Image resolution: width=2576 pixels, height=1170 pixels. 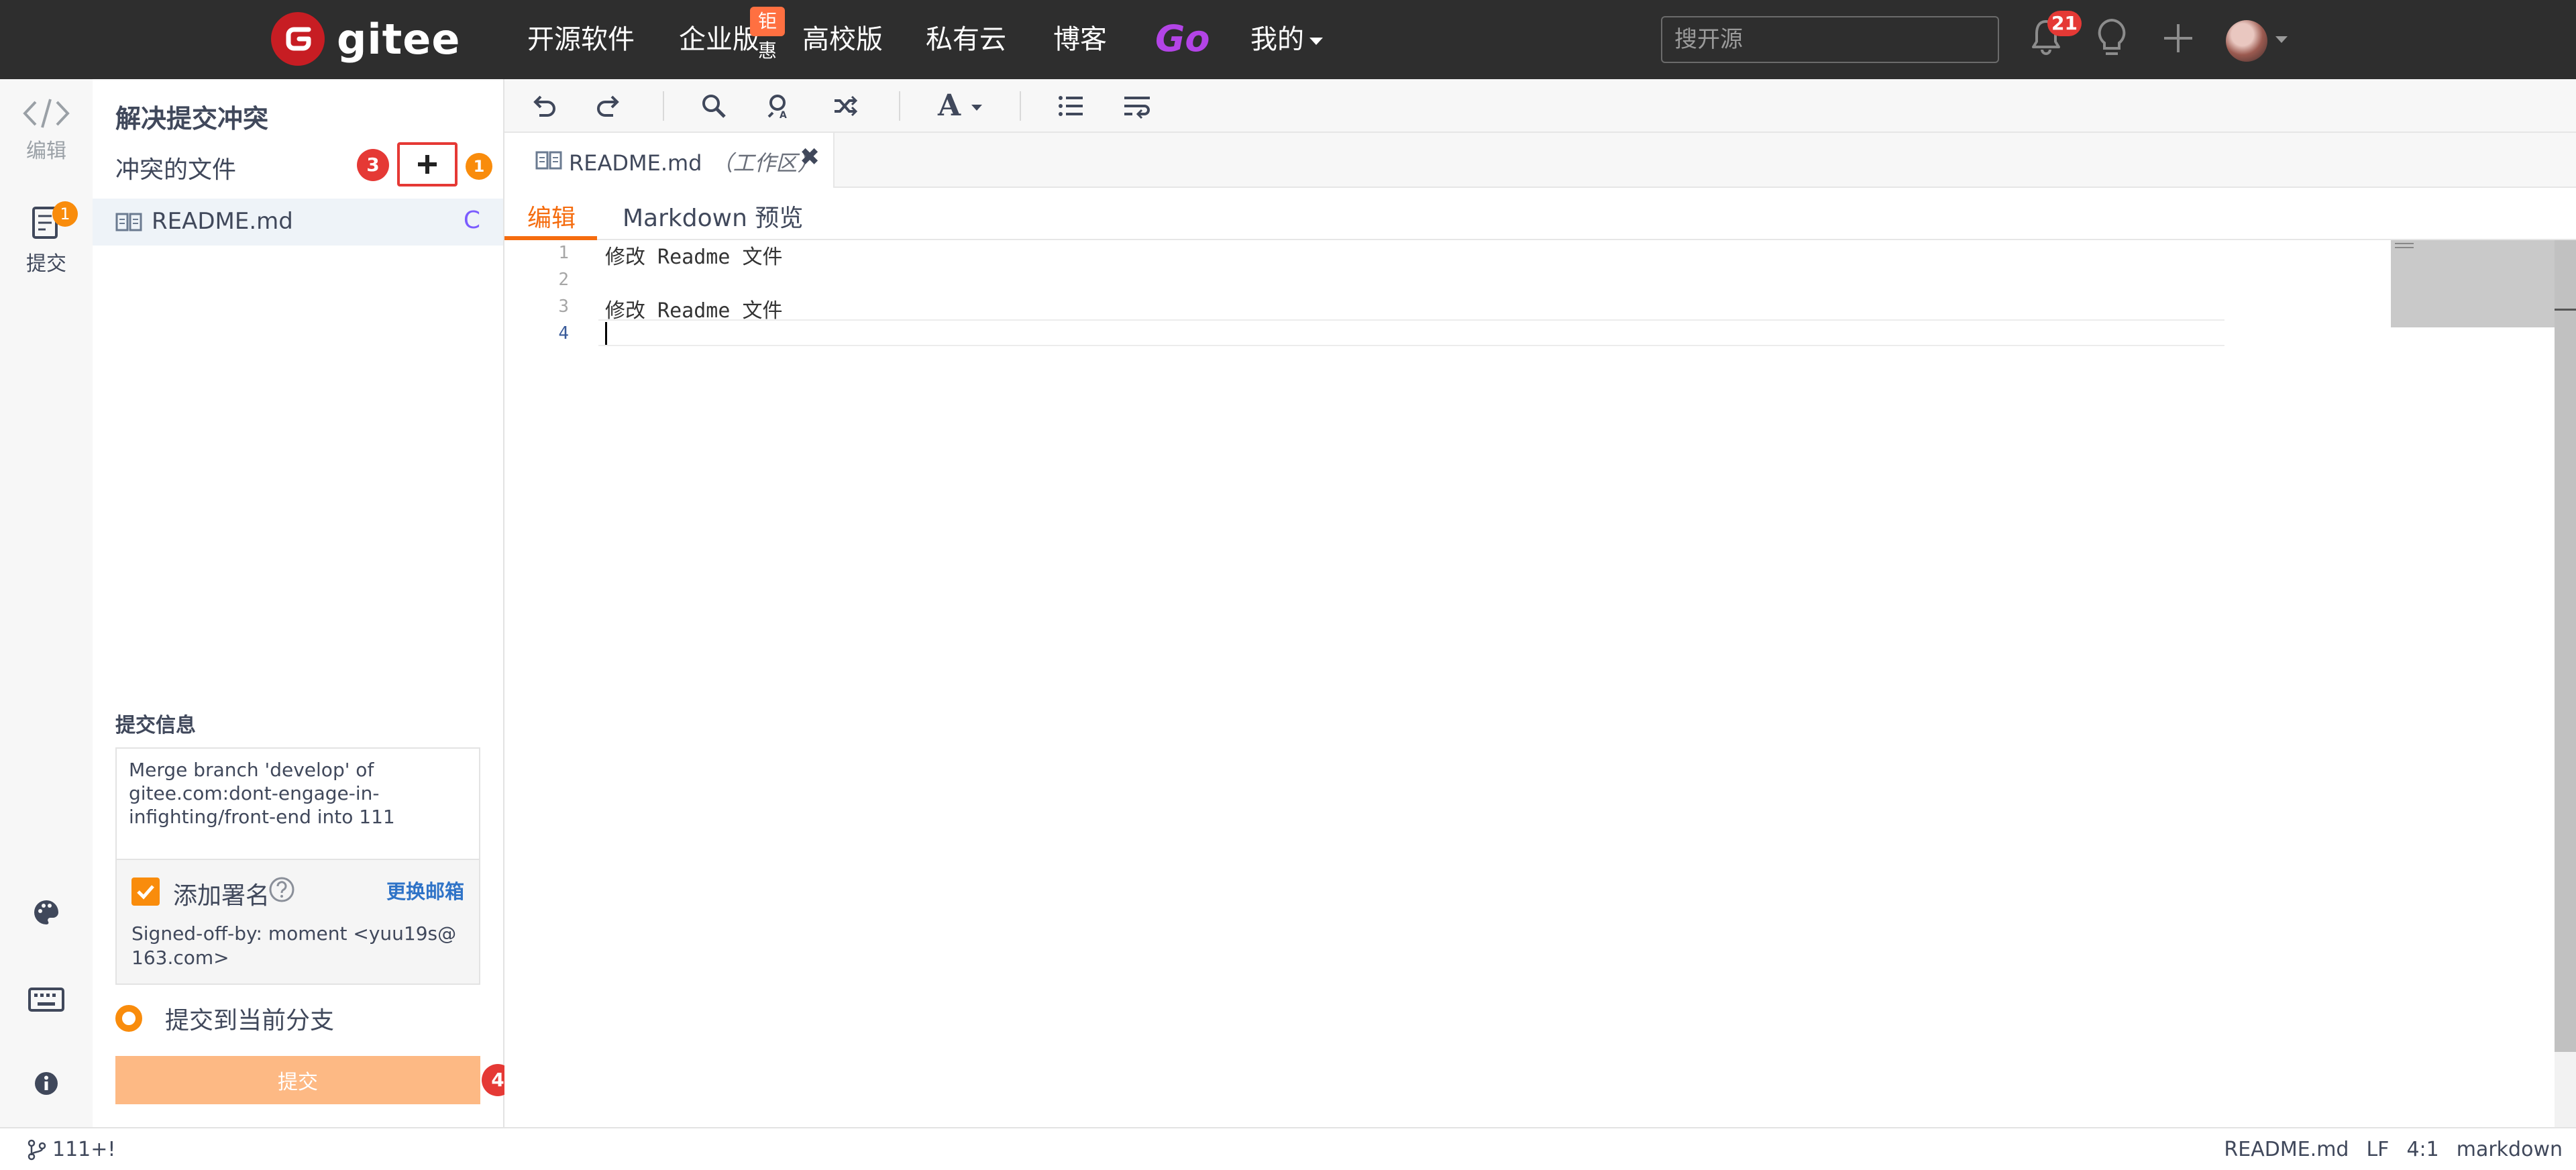 What do you see at coordinates (563, 280) in the screenshot?
I see `line-number: 2` at bounding box center [563, 280].